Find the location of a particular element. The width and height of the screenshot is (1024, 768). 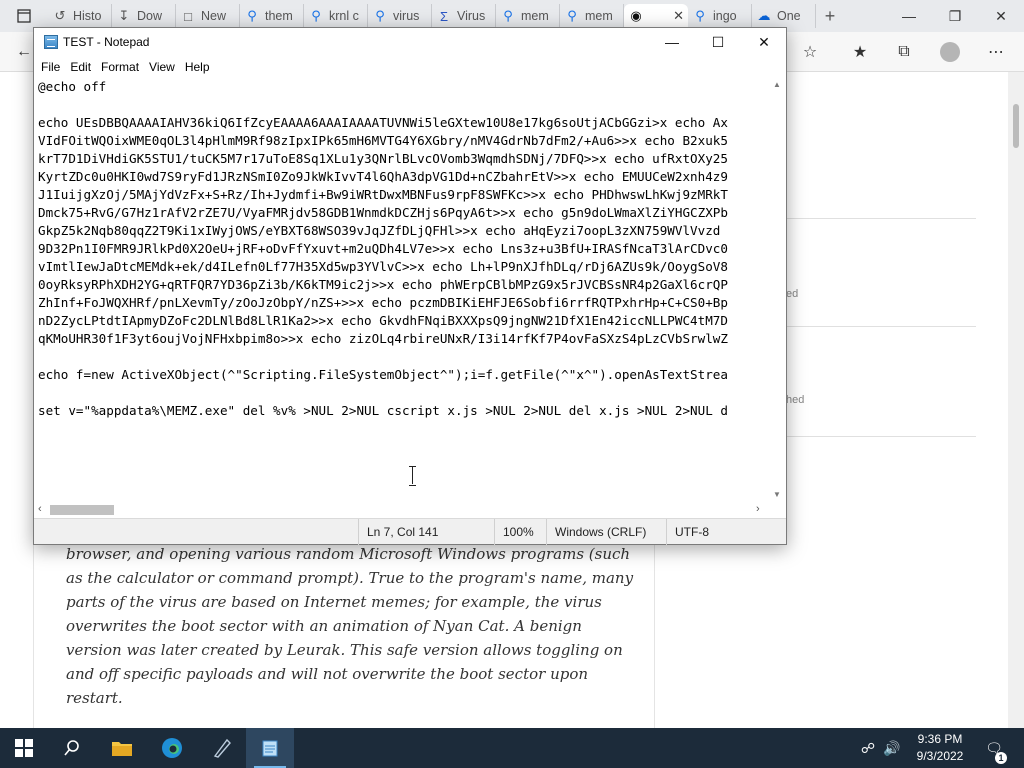

scroll-left-arrow-icon: ‹ is located at coordinates (40, 509).